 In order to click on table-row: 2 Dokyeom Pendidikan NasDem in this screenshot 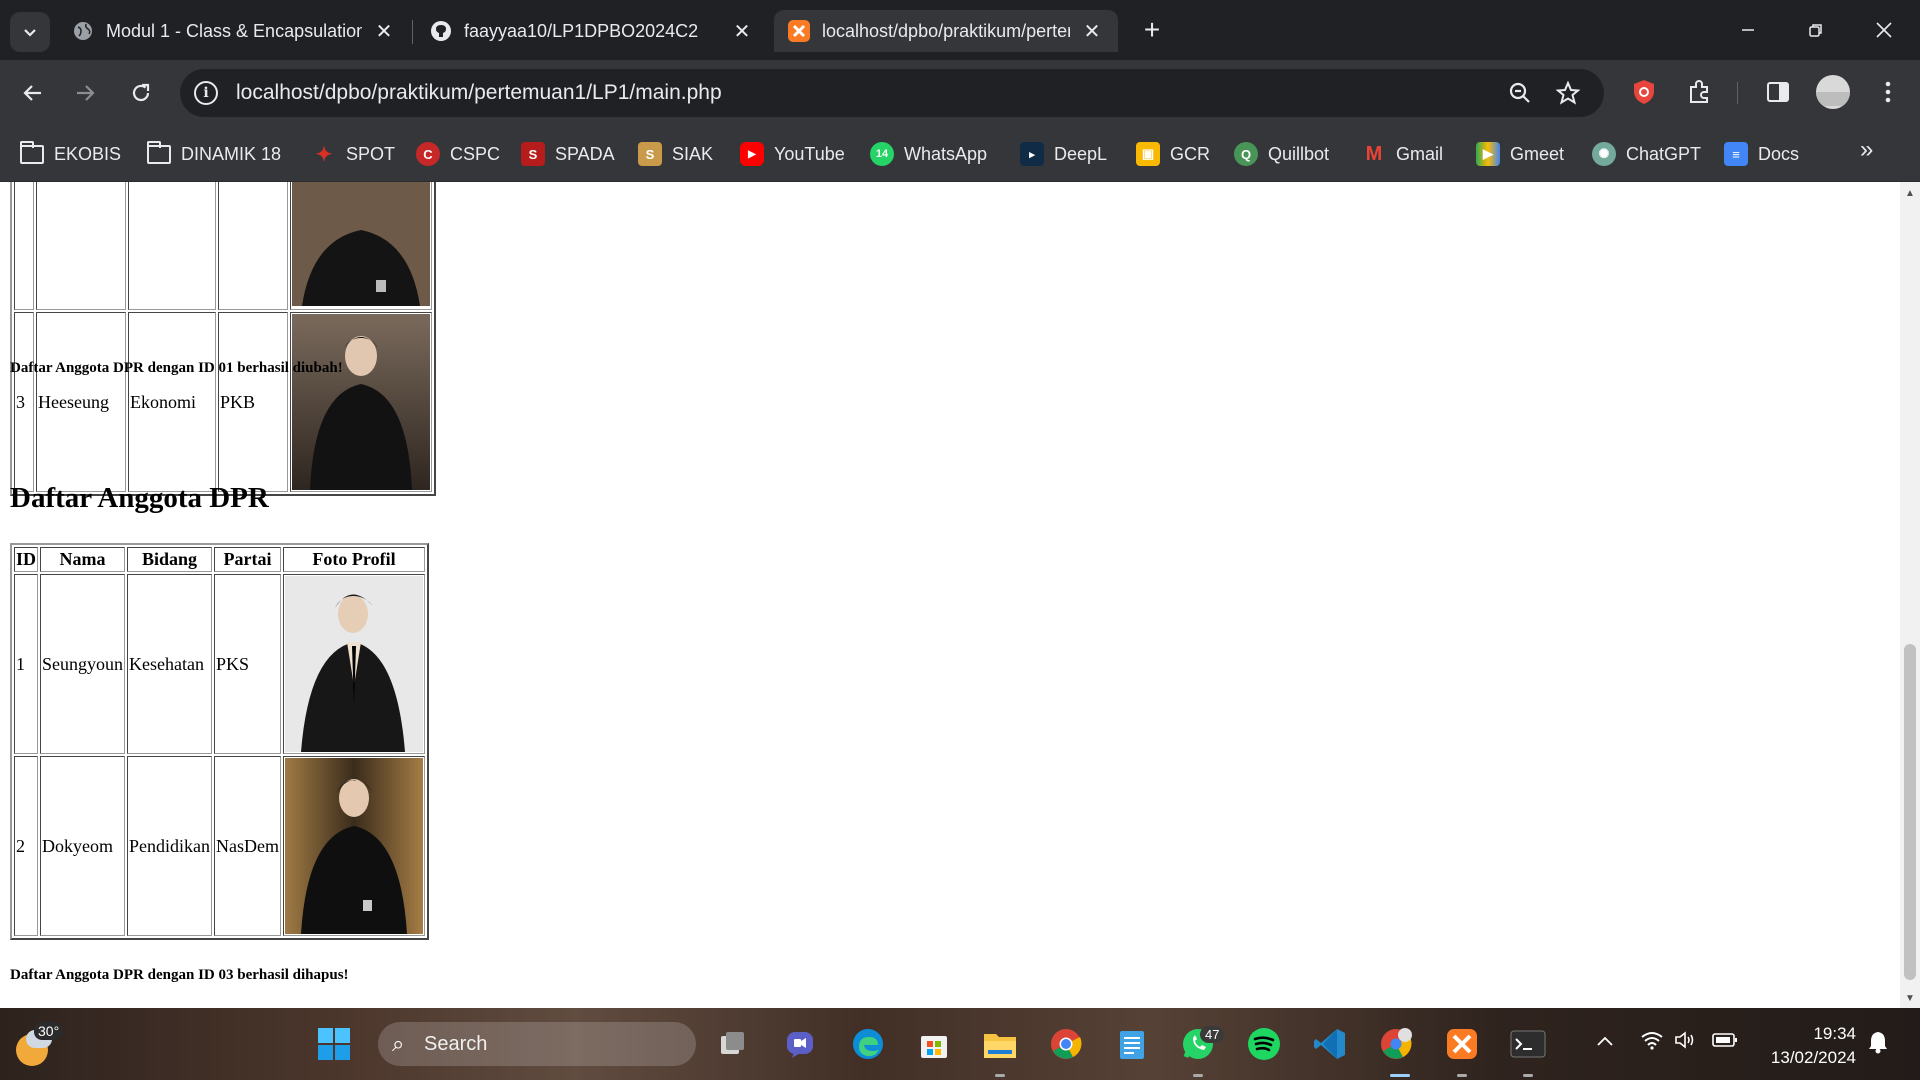, I will do `click(219, 846)`.